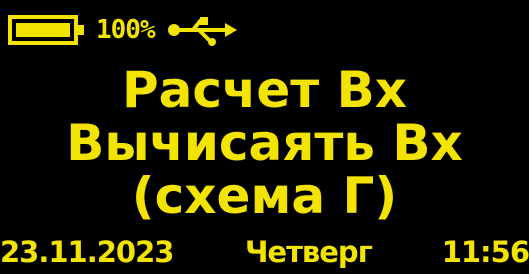 This screenshot has height=274, width=529. I want to click on main-line-3: (схема Г), so click(264, 196).